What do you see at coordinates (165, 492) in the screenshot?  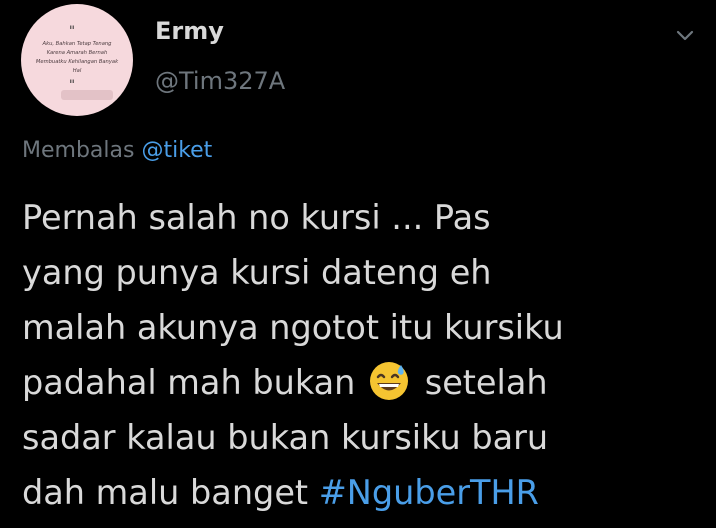 I see `tweet-line-segment: dah malu banget` at bounding box center [165, 492].